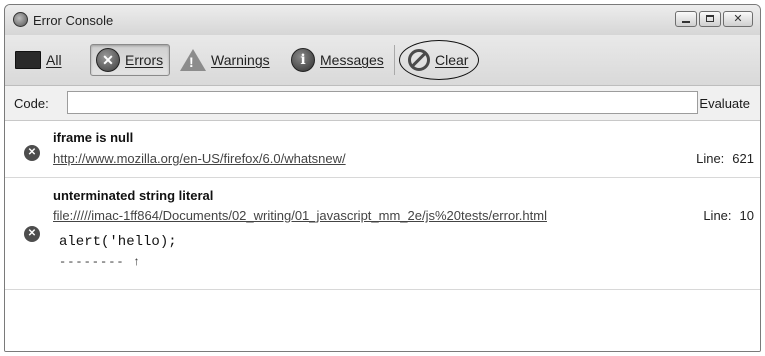  I want to click on error-pointer: -------- ↑, so click(100, 262).